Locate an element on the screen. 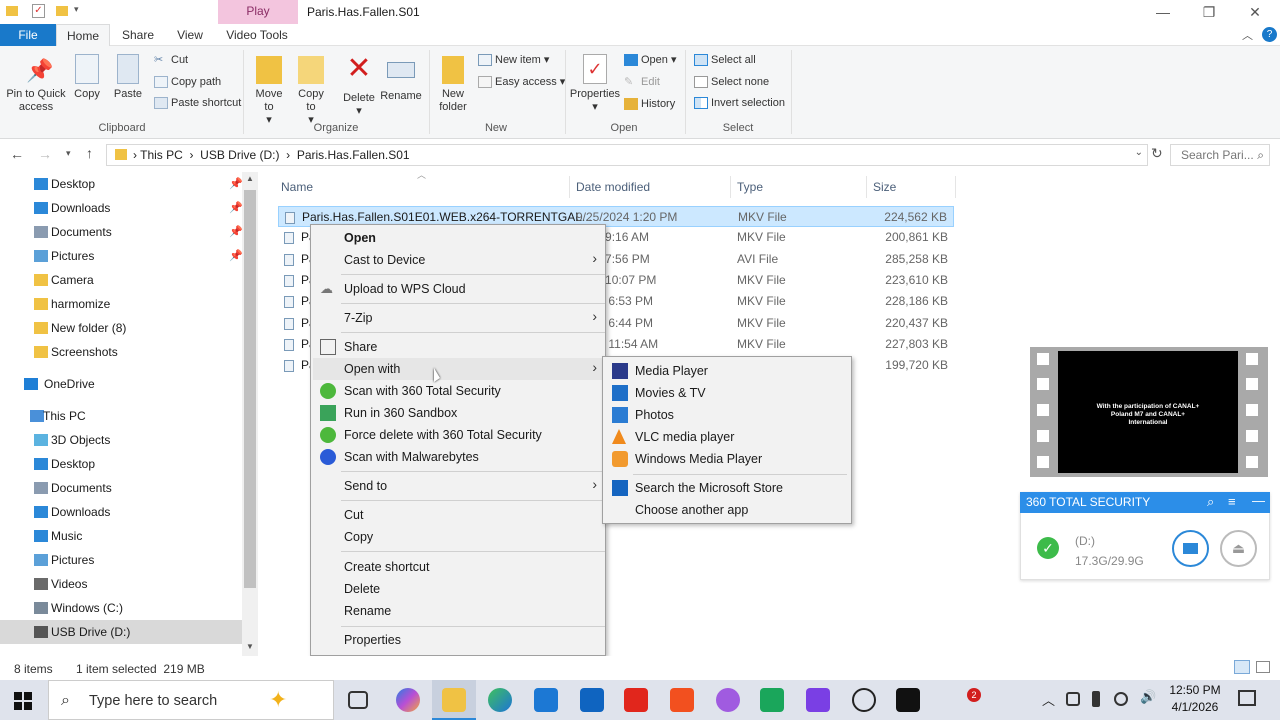  invert-selection-button: Invert selection is located at coordinates (739, 103).